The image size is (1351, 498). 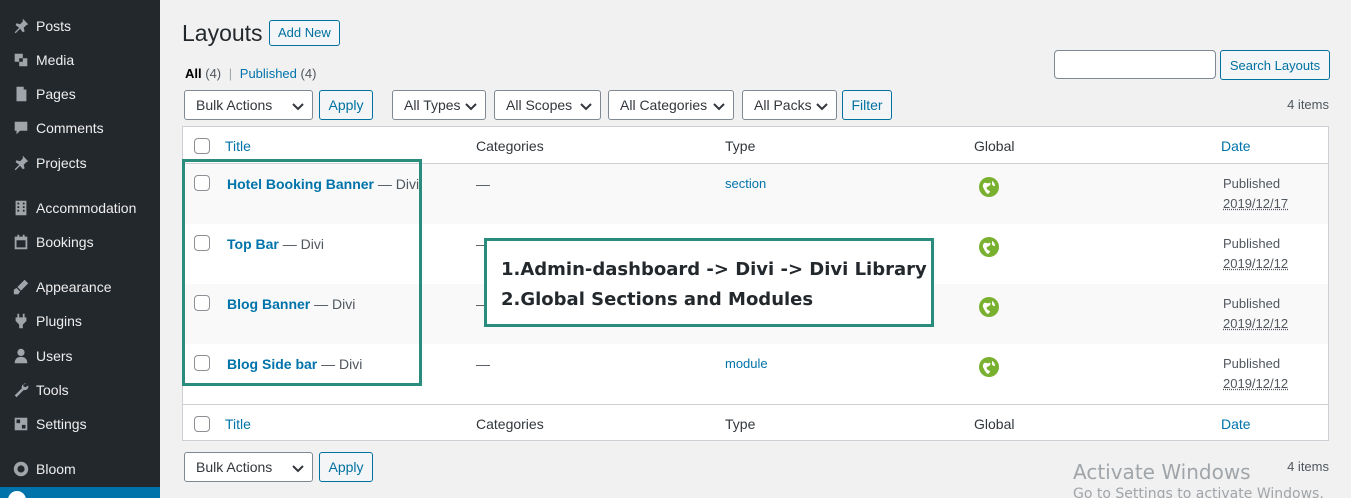 I want to click on sidebar-item-label: Tools, so click(x=52, y=390).